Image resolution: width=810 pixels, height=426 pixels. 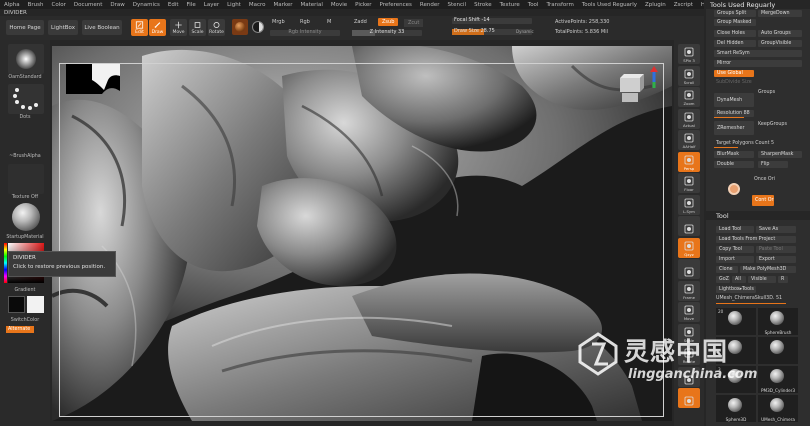 What do you see at coordinates (525, 31) in the screenshot?
I see `dynamic-toggle: Dynamic` at bounding box center [525, 31].